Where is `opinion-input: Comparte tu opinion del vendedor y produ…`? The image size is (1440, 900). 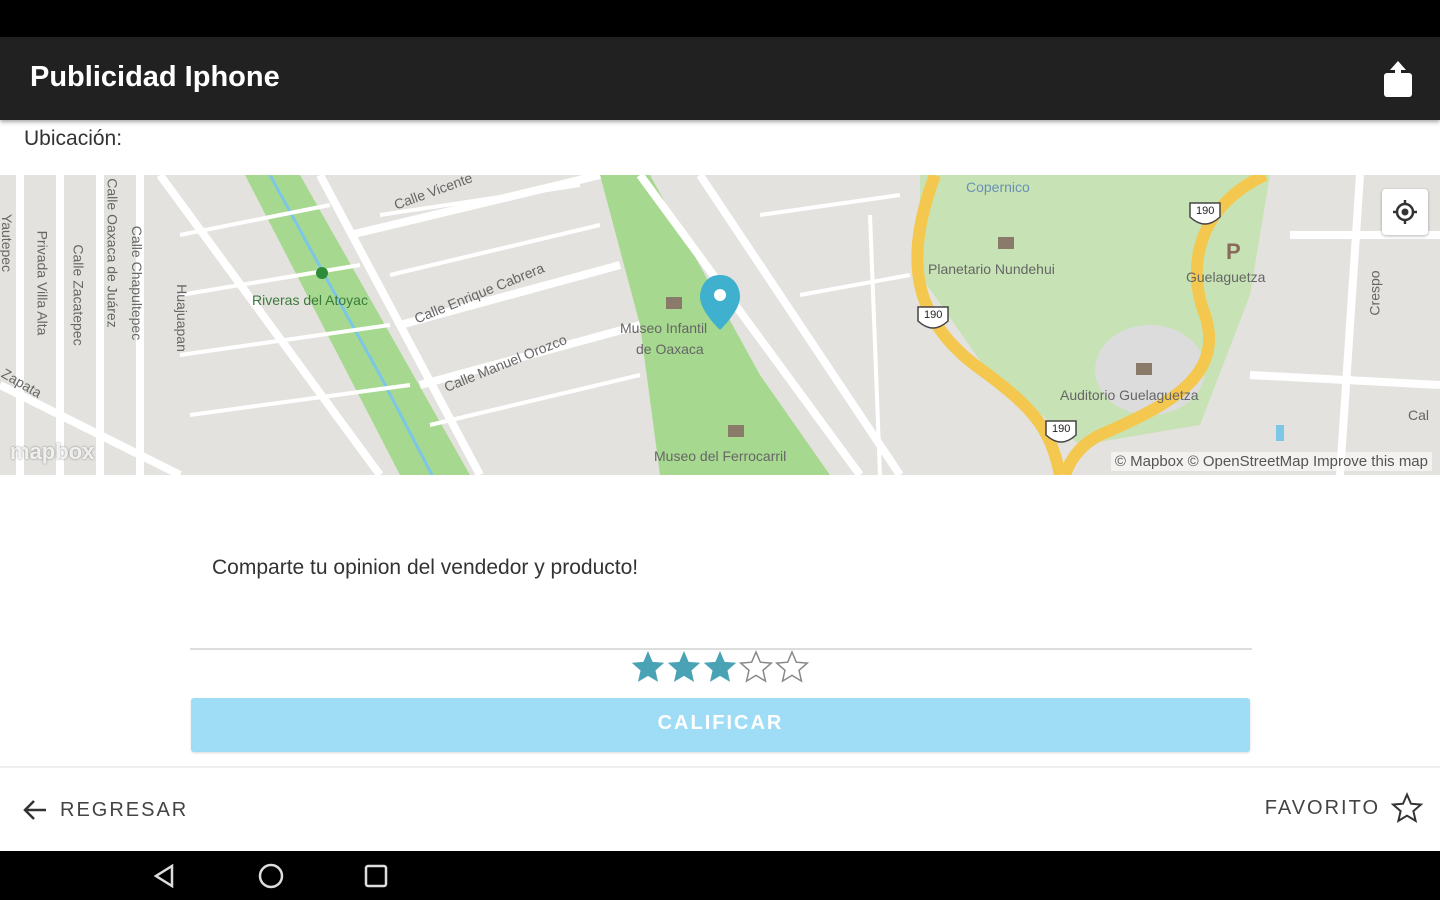 opinion-input: Comparte tu opinion del vendedor y produ… is located at coordinates (721, 595).